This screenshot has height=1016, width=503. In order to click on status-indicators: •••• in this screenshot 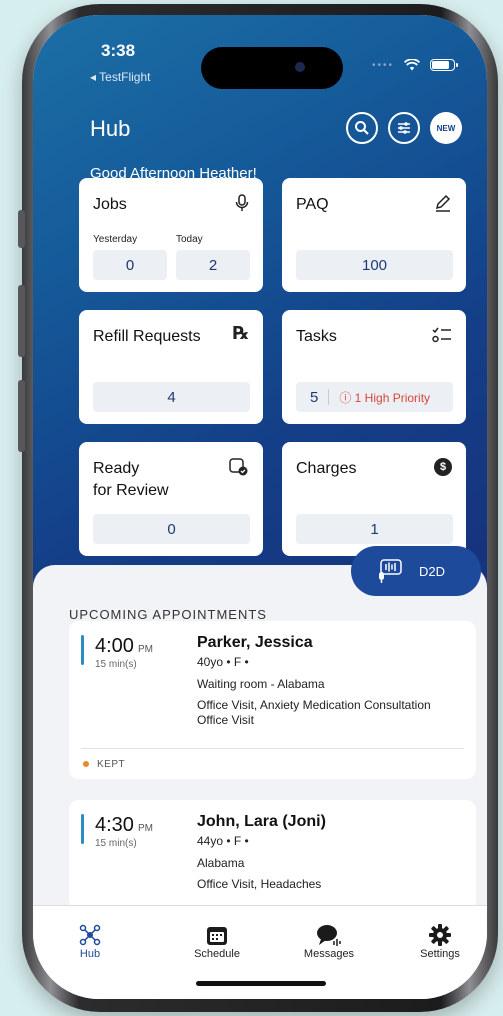, I will do `click(414, 65)`.